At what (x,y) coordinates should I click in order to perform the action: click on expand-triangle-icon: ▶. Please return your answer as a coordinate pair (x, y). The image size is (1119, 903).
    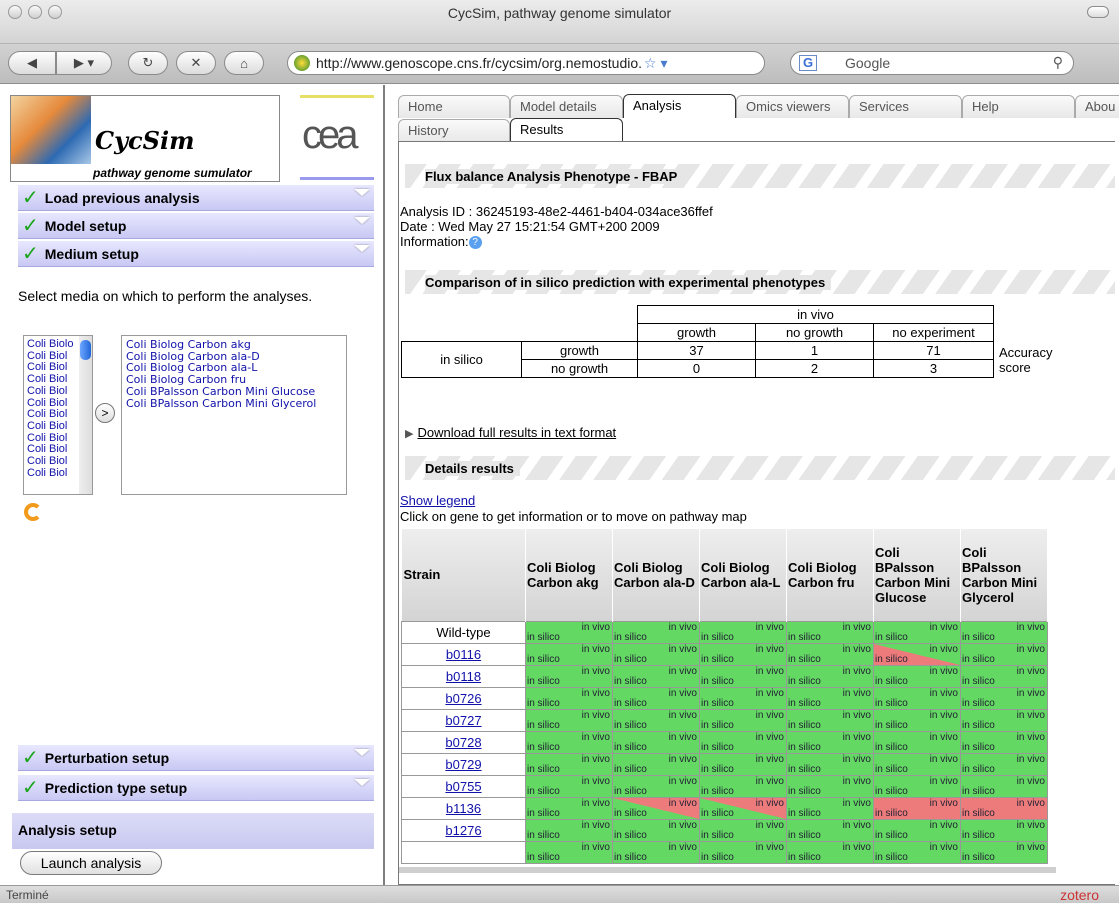
    Looking at the image, I should click on (409, 434).